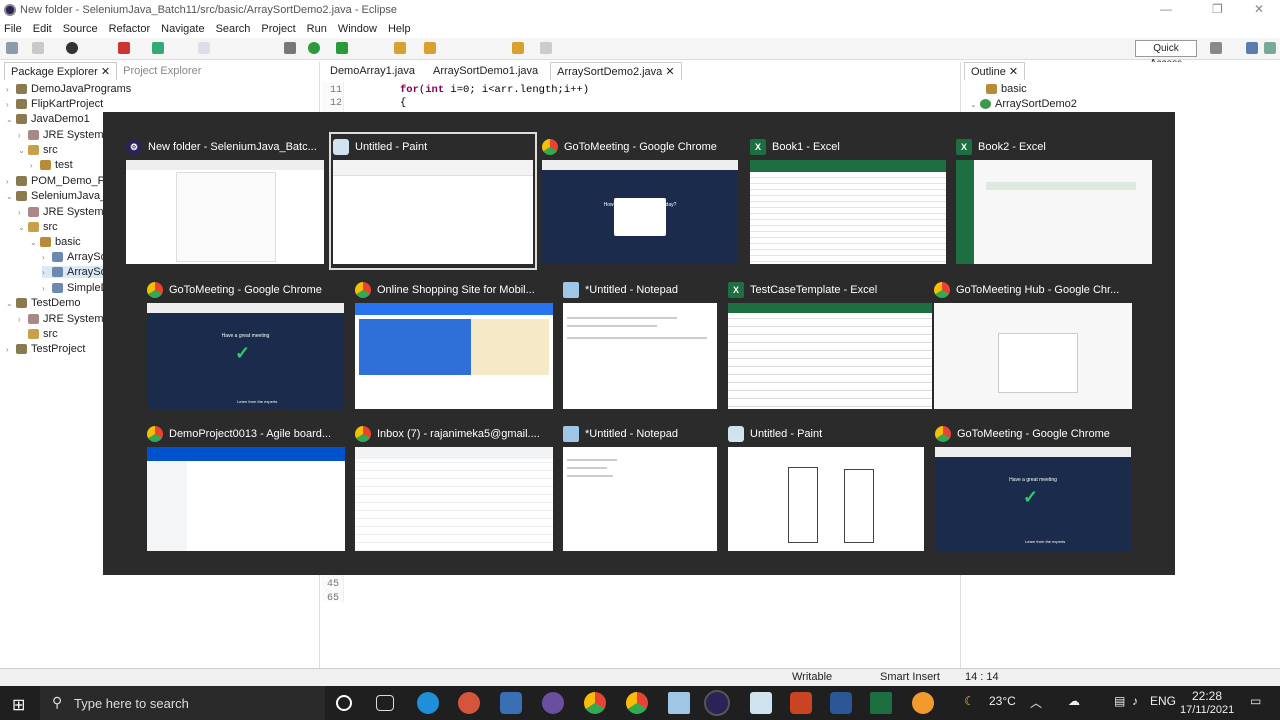 This screenshot has height=720, width=1280. I want to click on menu-refactor: Refactor, so click(130, 29).